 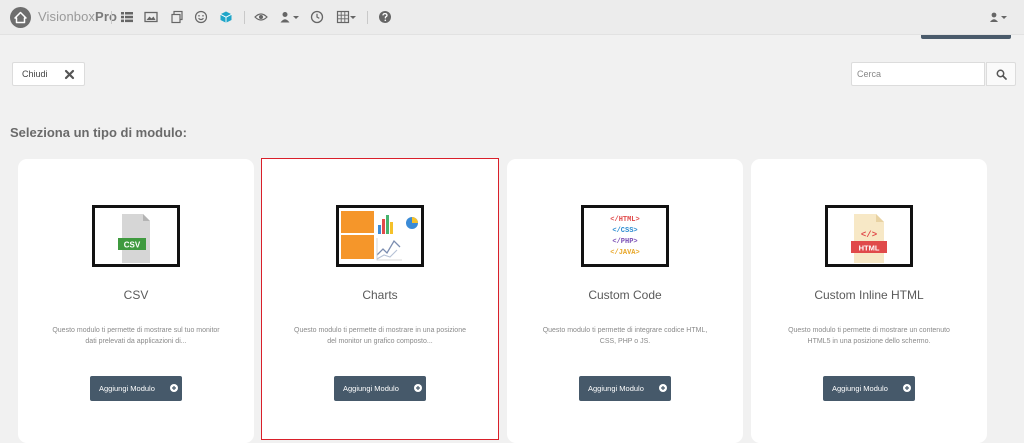 I want to click on user-group-icon, so click(x=286, y=17).